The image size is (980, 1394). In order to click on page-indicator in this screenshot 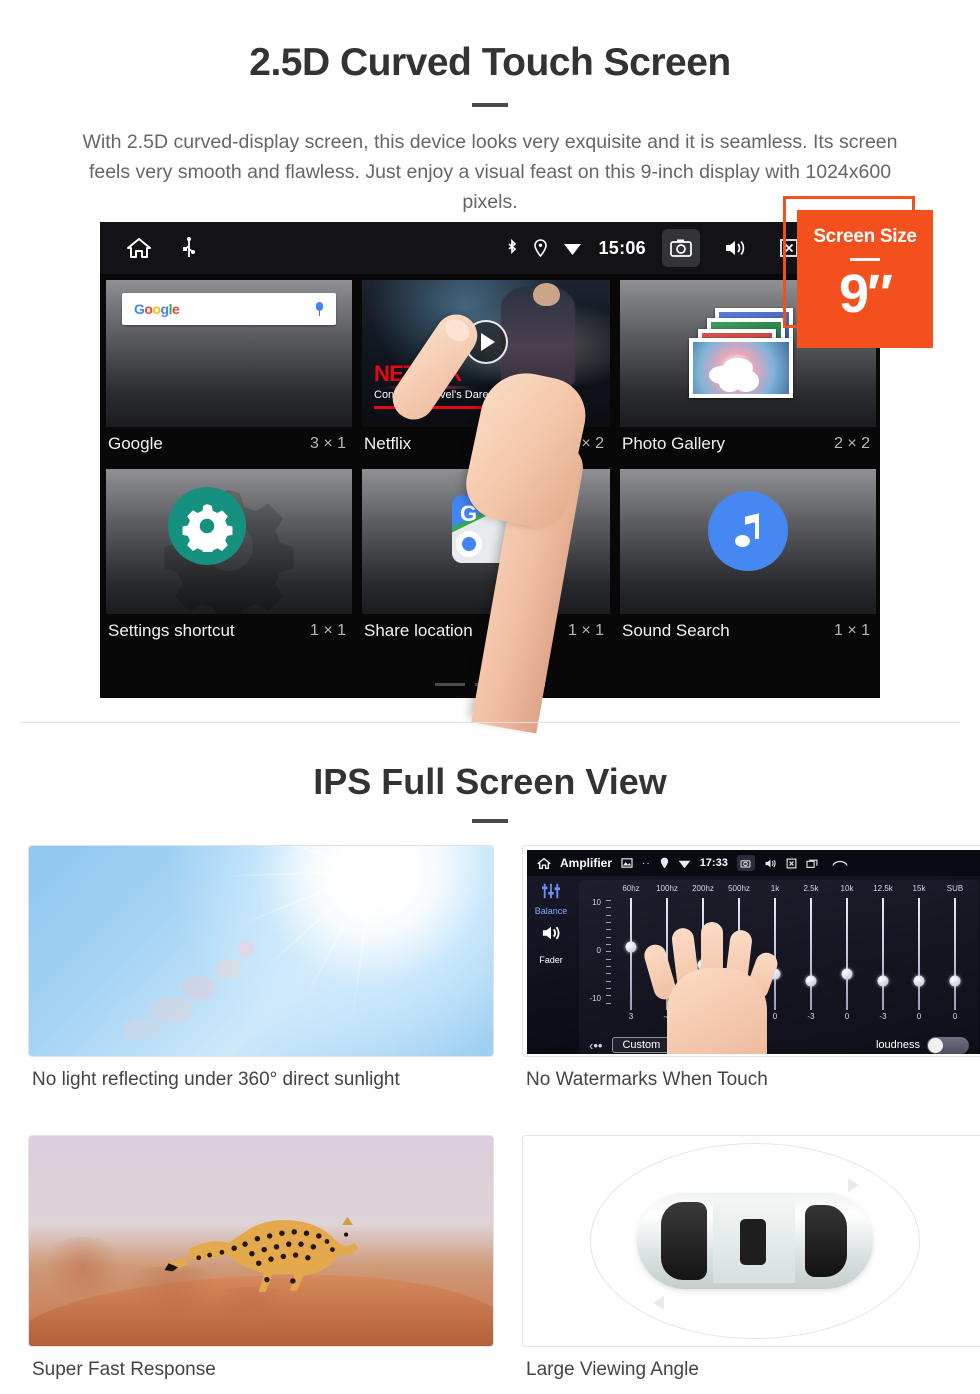, I will do `click(490, 684)`.